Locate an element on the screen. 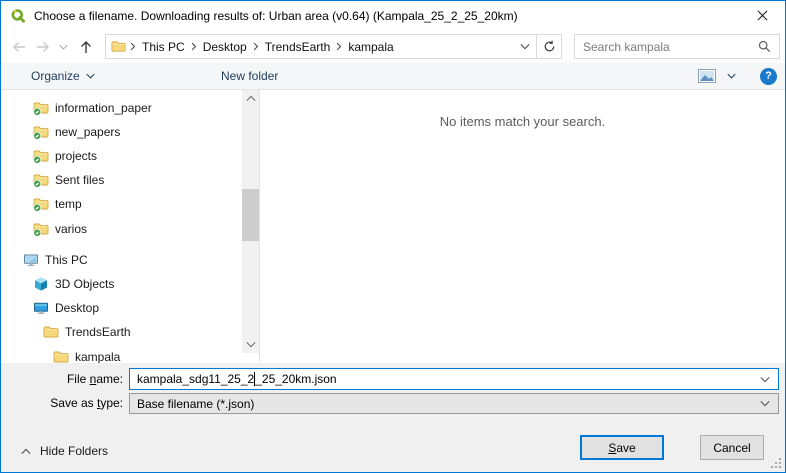 Image resolution: width=786 pixels, height=473 pixels. organize-button: Organize is located at coordinates (63, 76).